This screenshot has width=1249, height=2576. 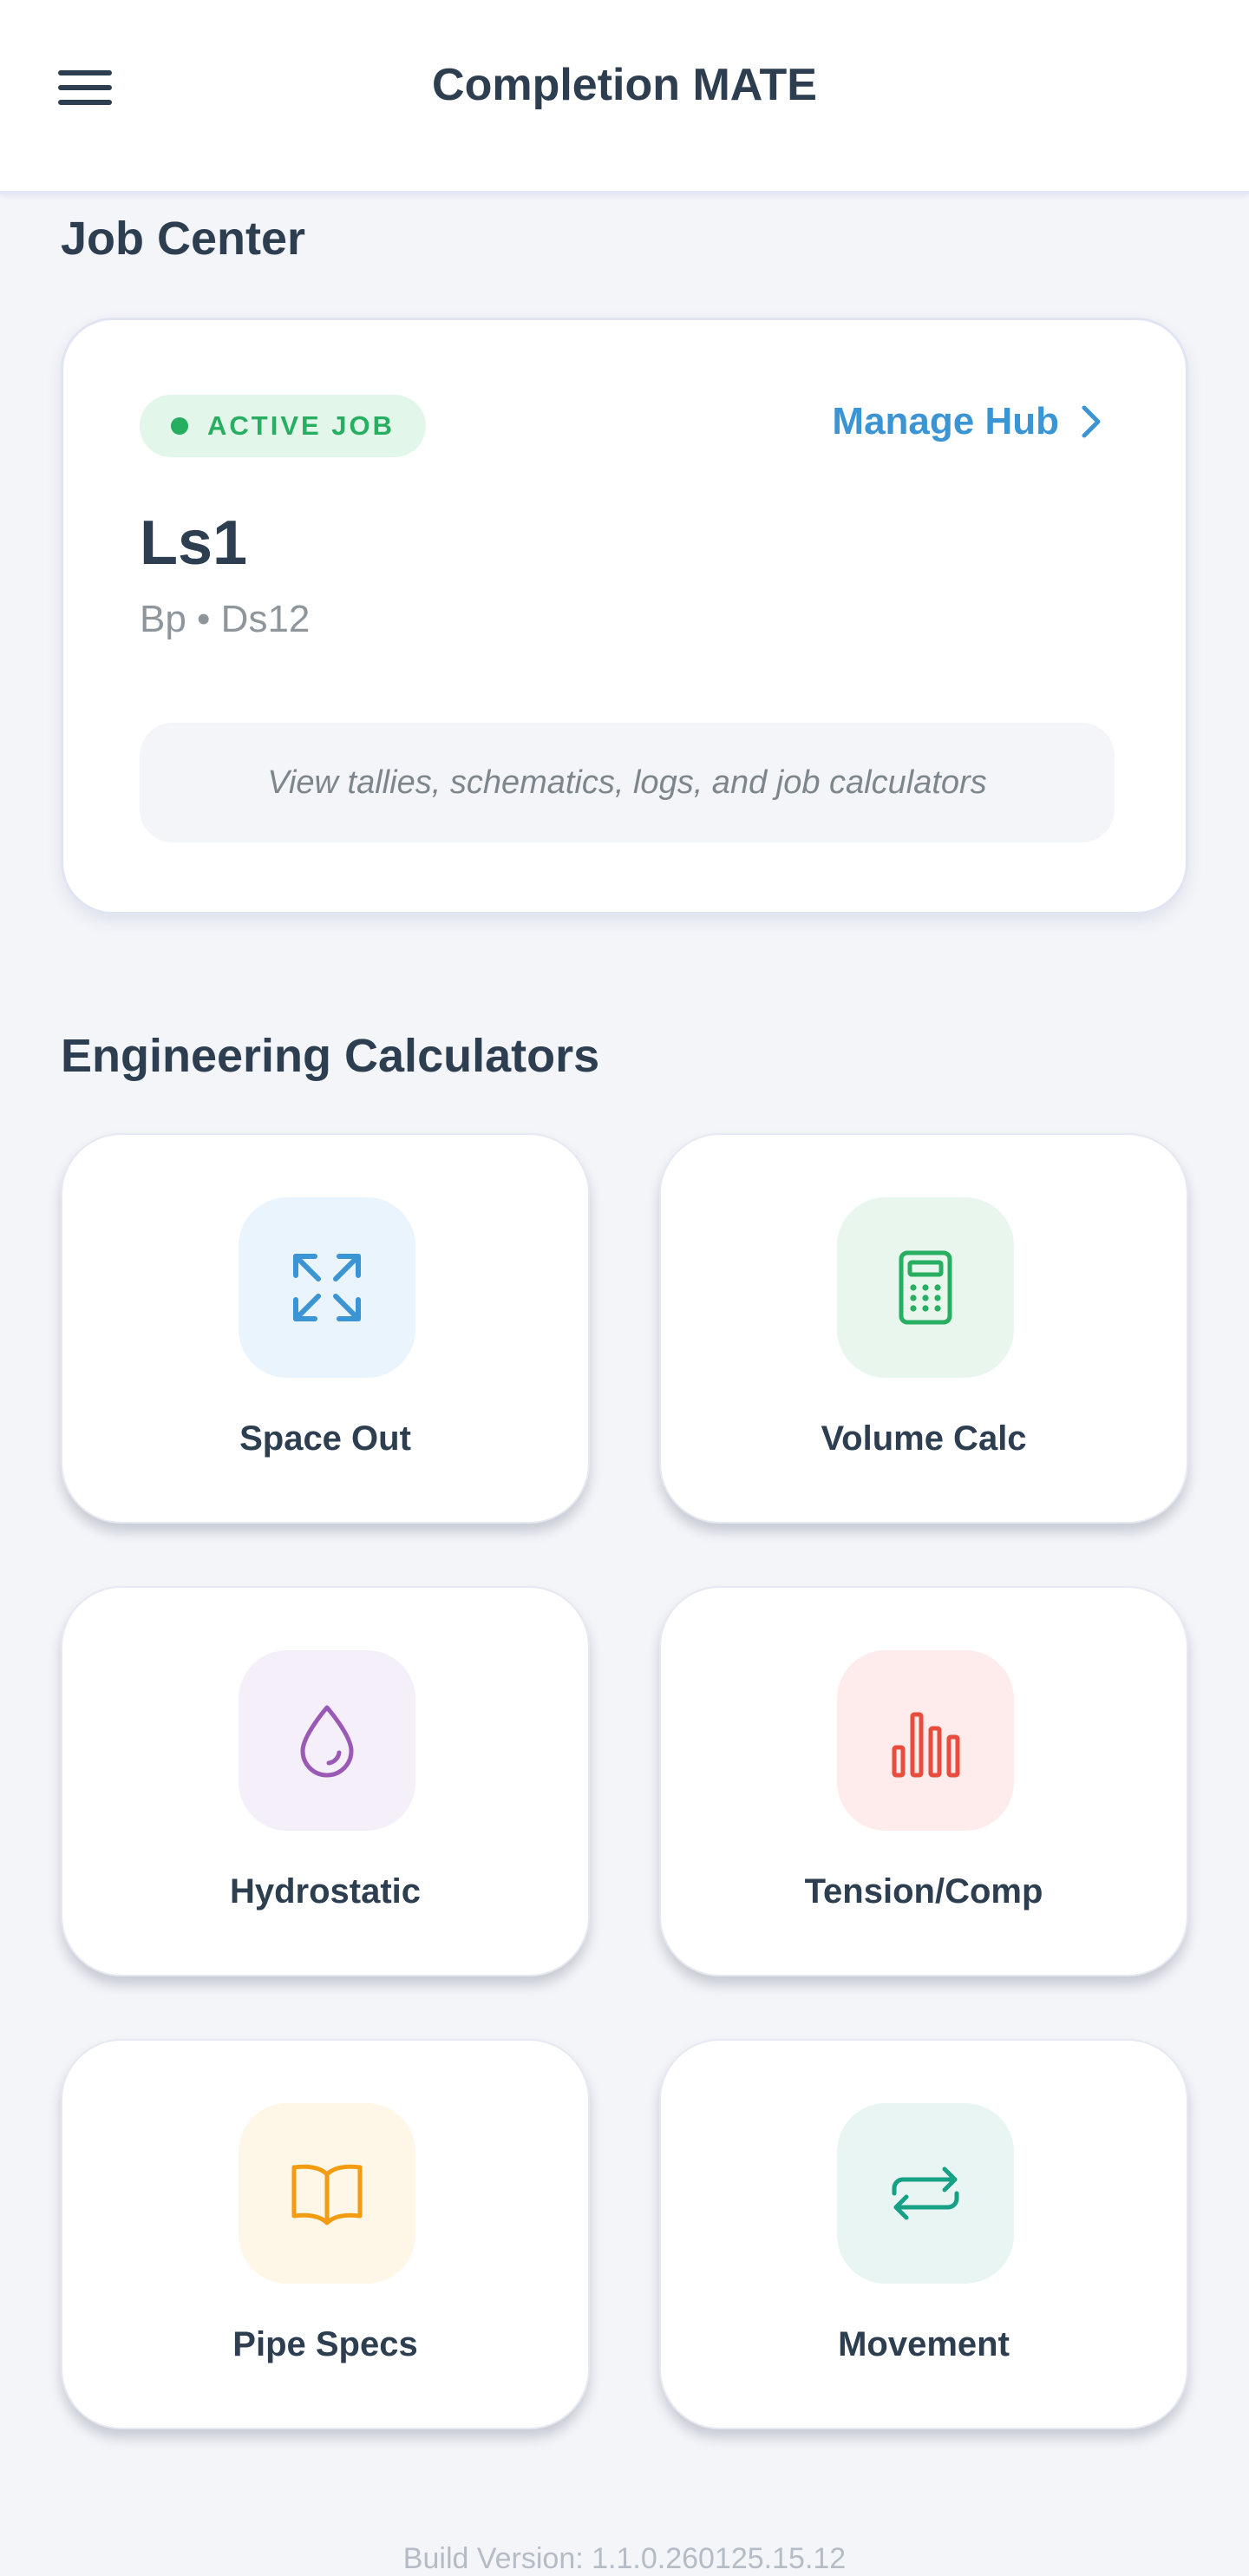 What do you see at coordinates (926, 1745) in the screenshot?
I see `bar-chart-icon` at bounding box center [926, 1745].